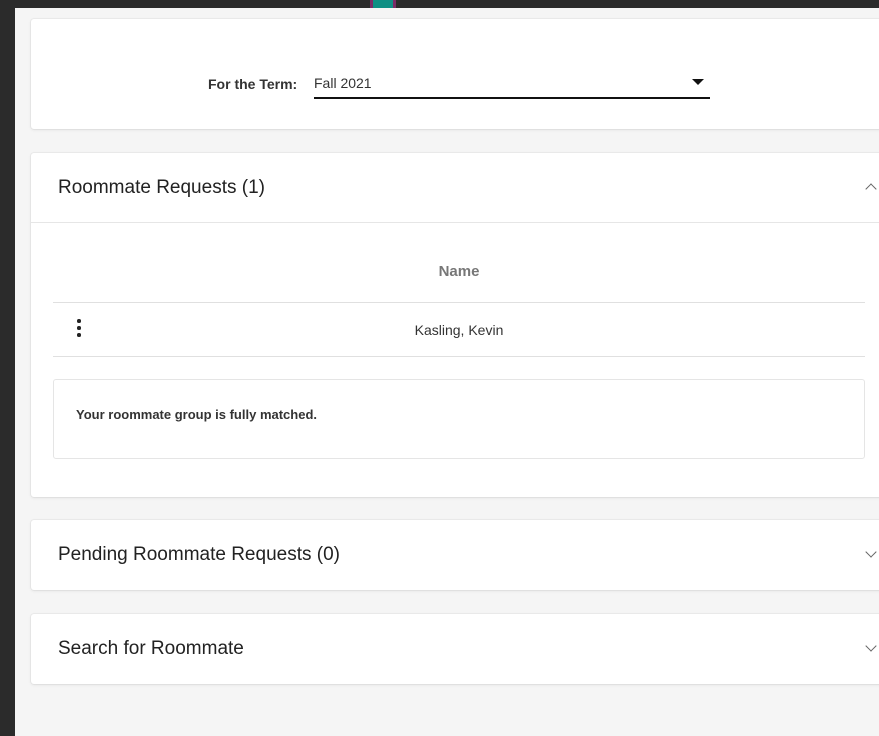 This screenshot has width=879, height=736. What do you see at coordinates (253, 84) in the screenshot?
I see `term-label: For the Term:` at bounding box center [253, 84].